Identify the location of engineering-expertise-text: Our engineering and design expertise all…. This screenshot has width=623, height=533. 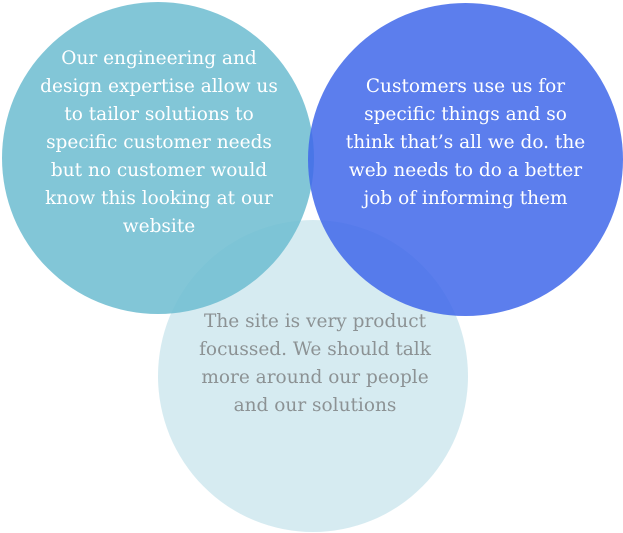
(159, 142).